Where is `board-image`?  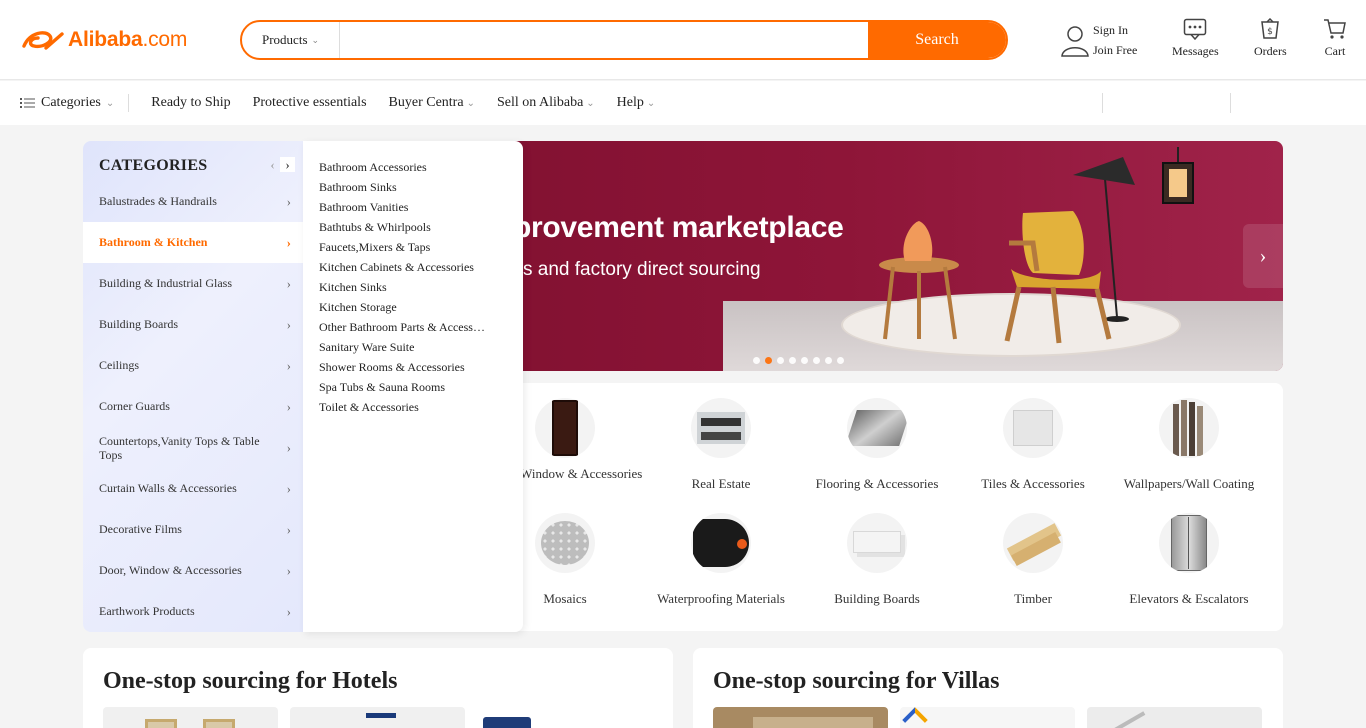 board-image is located at coordinates (877, 543).